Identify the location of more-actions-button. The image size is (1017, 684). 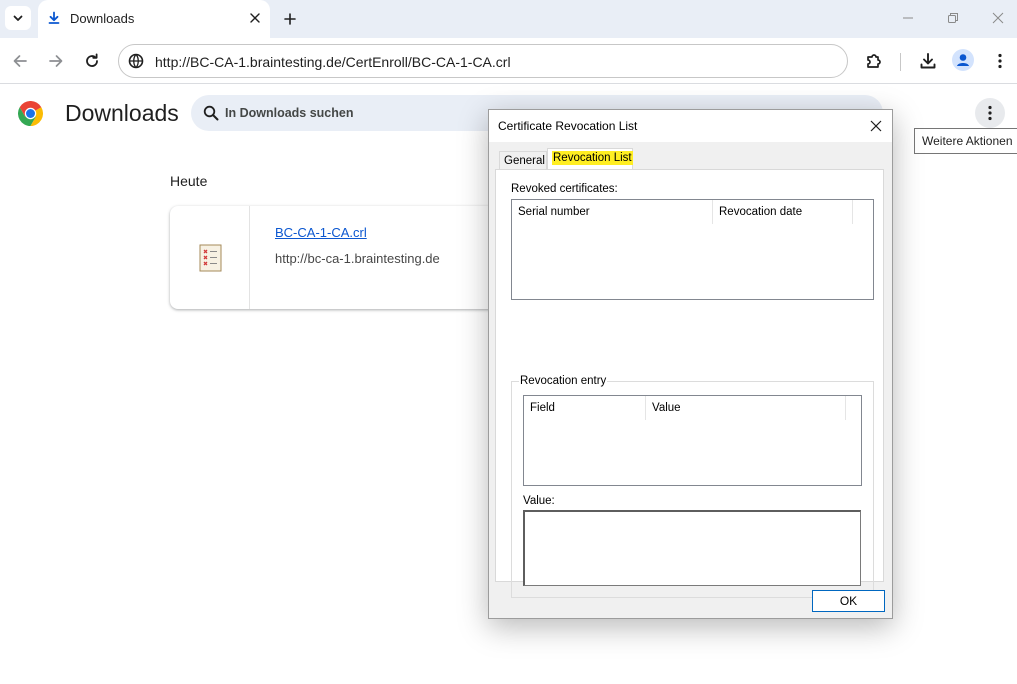
(990, 113).